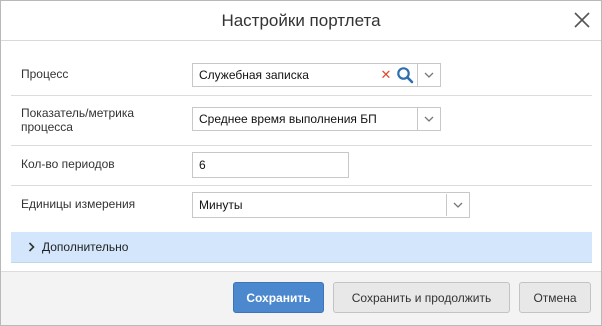  What do you see at coordinates (45, 74) in the screenshot?
I see `process-label: Процесс` at bounding box center [45, 74].